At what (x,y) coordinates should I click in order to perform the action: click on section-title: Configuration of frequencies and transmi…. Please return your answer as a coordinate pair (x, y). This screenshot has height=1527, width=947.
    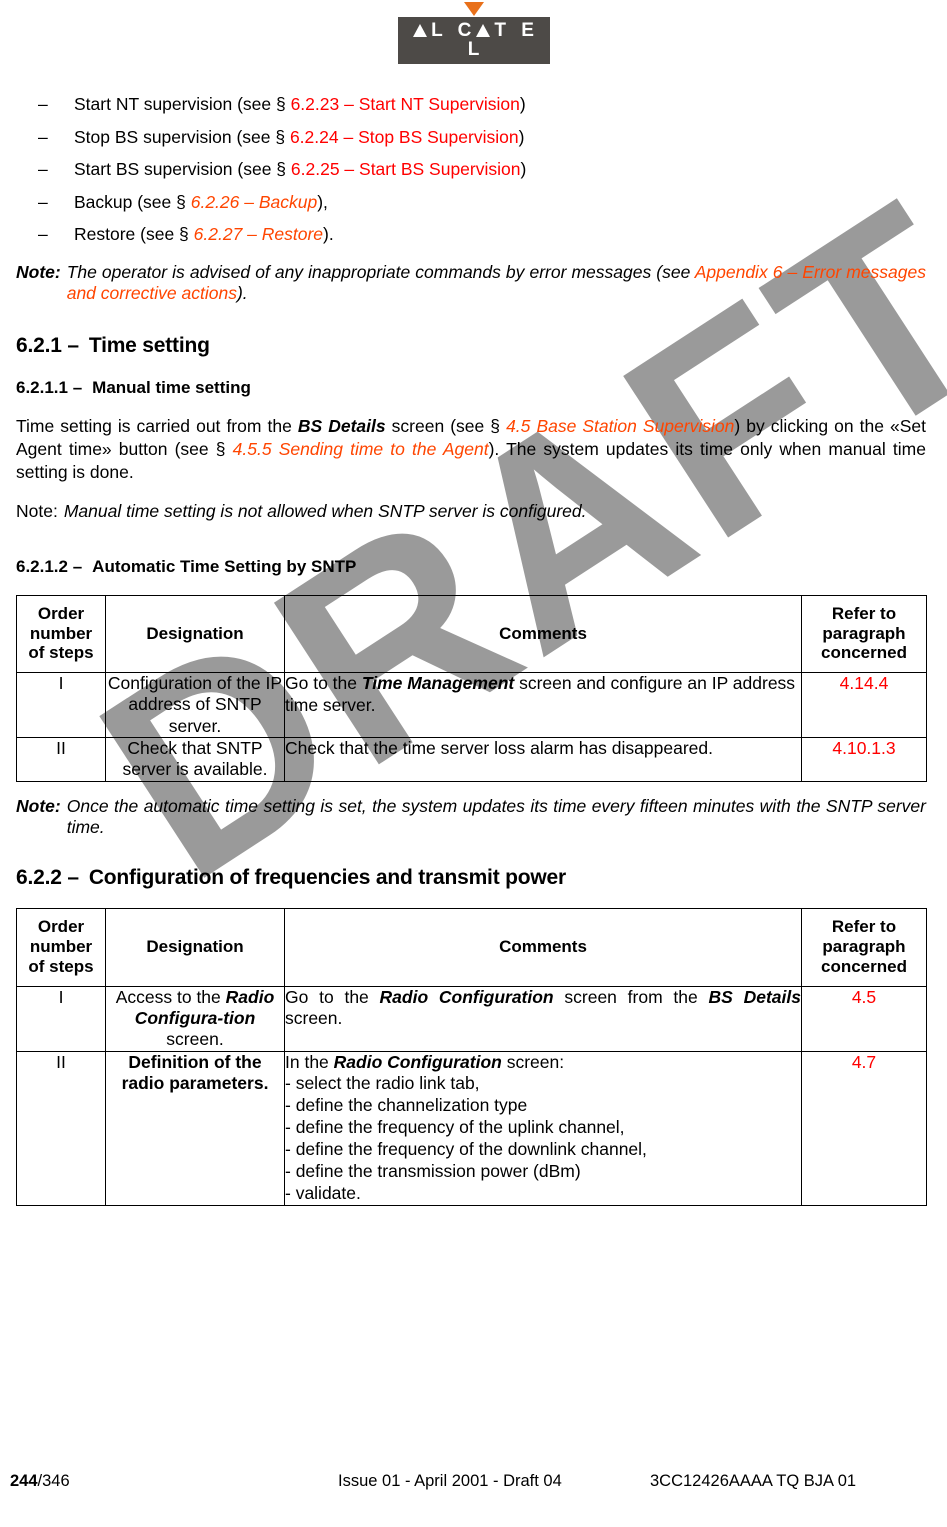
    Looking at the image, I should click on (327, 878).